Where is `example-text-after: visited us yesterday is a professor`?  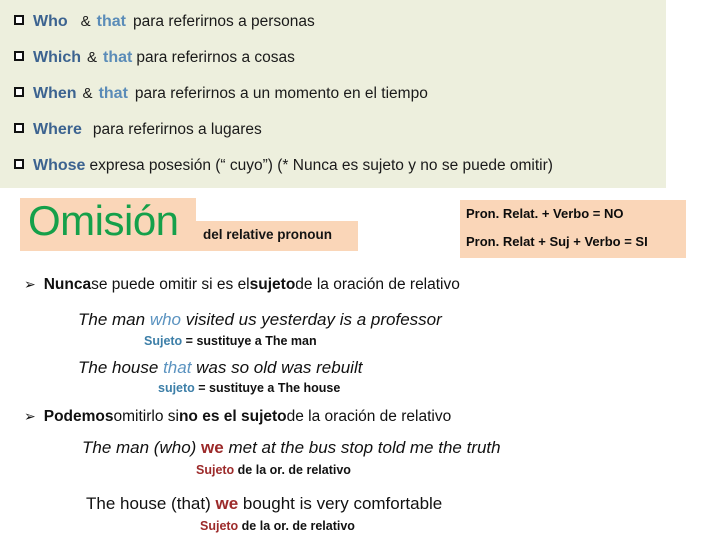
example-text-after: visited us yesterday is a professor is located at coordinates (311, 319).